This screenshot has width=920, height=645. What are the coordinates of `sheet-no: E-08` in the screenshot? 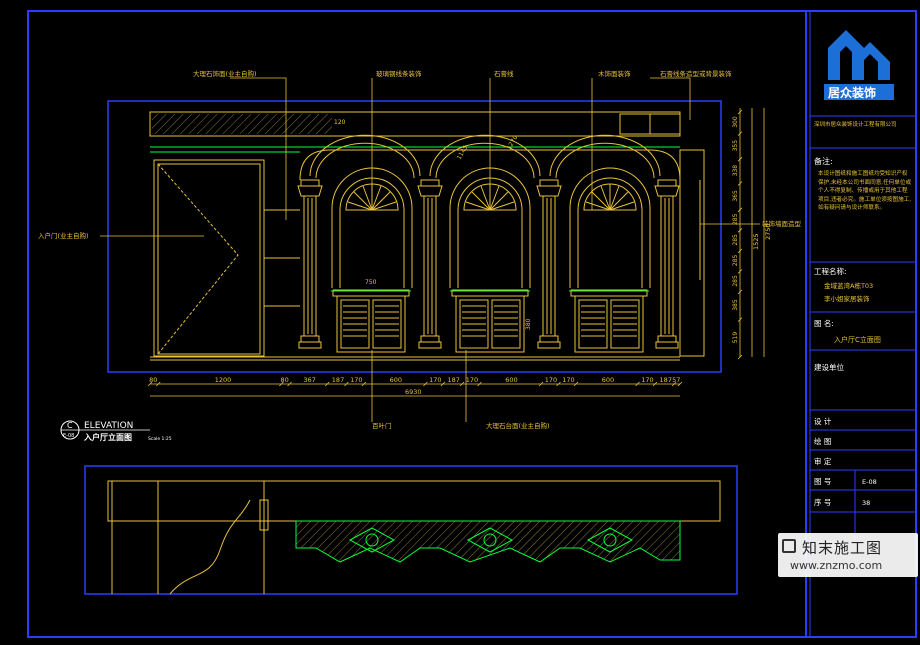 It's located at (869, 482).